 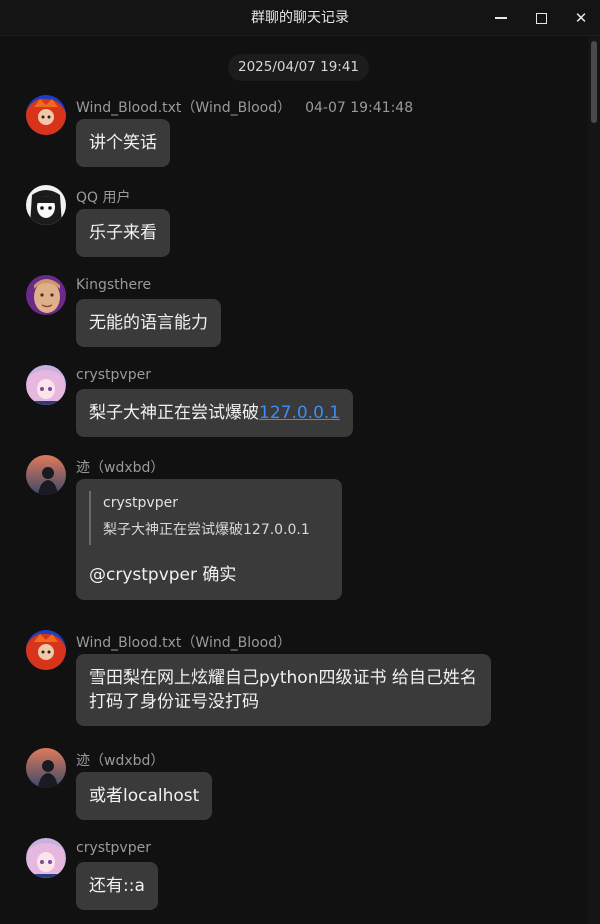 What do you see at coordinates (144, 796) in the screenshot?
I see `message-bubble: 或者localhost` at bounding box center [144, 796].